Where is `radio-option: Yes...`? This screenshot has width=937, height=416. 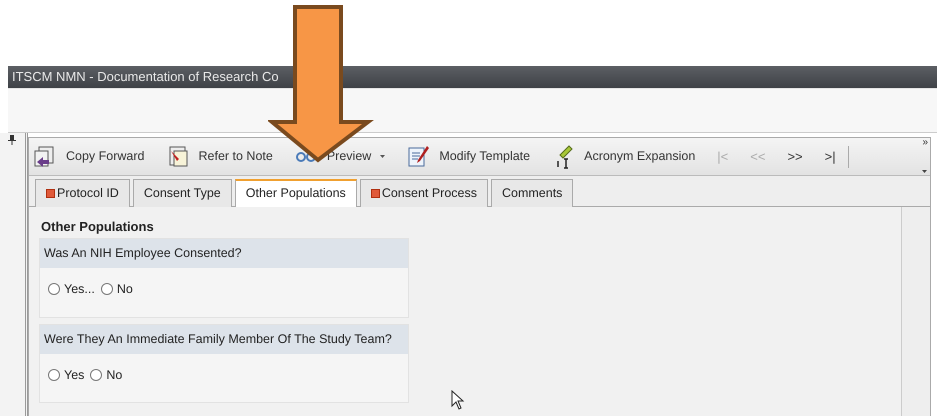 radio-option: Yes... is located at coordinates (71, 289).